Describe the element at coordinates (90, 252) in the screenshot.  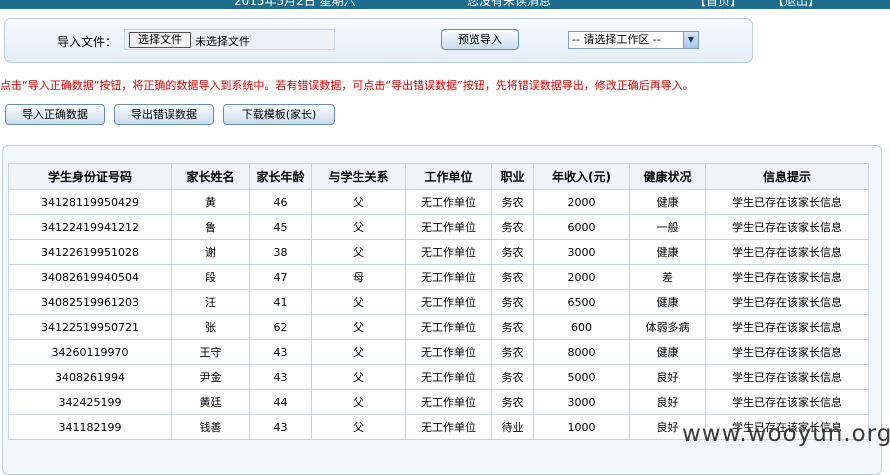
I see `table-cell: 34122619951028` at that location.